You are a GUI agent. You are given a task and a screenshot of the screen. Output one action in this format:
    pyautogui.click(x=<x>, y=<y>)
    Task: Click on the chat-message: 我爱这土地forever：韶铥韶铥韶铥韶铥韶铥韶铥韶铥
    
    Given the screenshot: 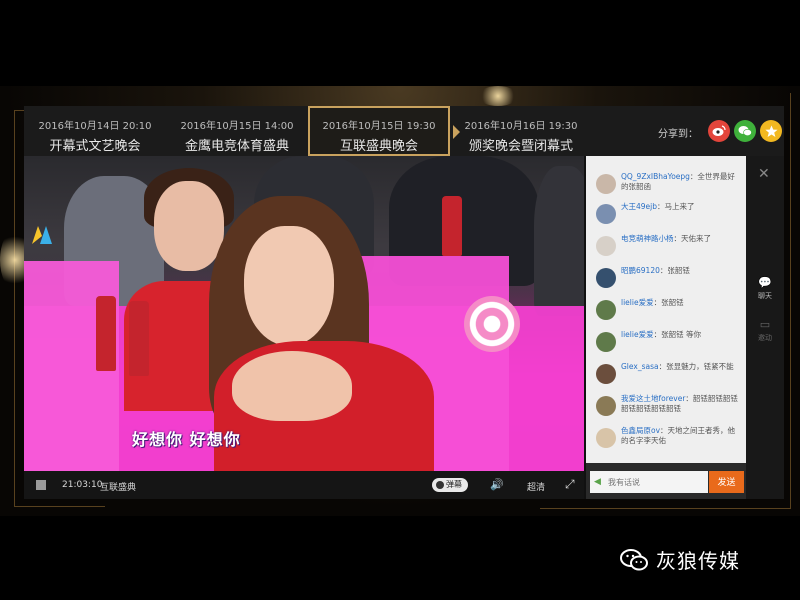 What is the action you would take?
    pyautogui.click(x=666, y=406)
    